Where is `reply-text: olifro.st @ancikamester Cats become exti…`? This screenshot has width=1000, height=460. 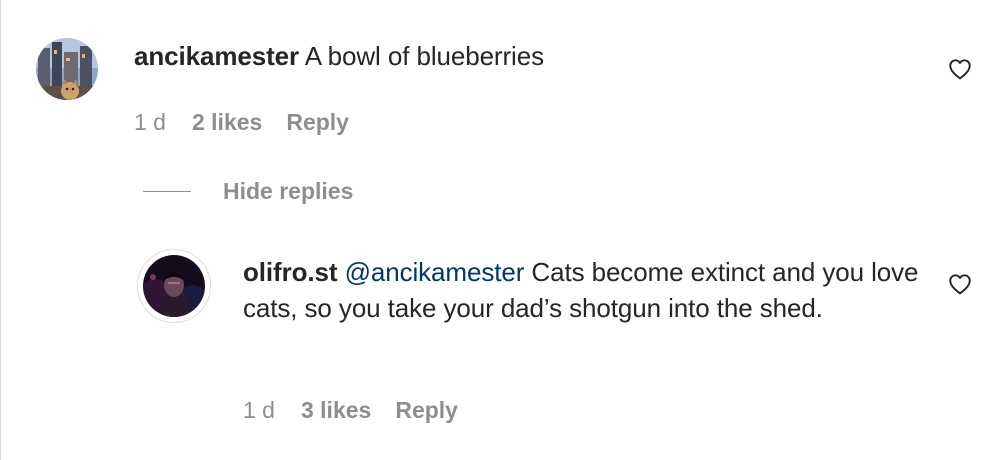
reply-text: olifro.st @ancikamester Cats become exti… is located at coordinates (583, 290).